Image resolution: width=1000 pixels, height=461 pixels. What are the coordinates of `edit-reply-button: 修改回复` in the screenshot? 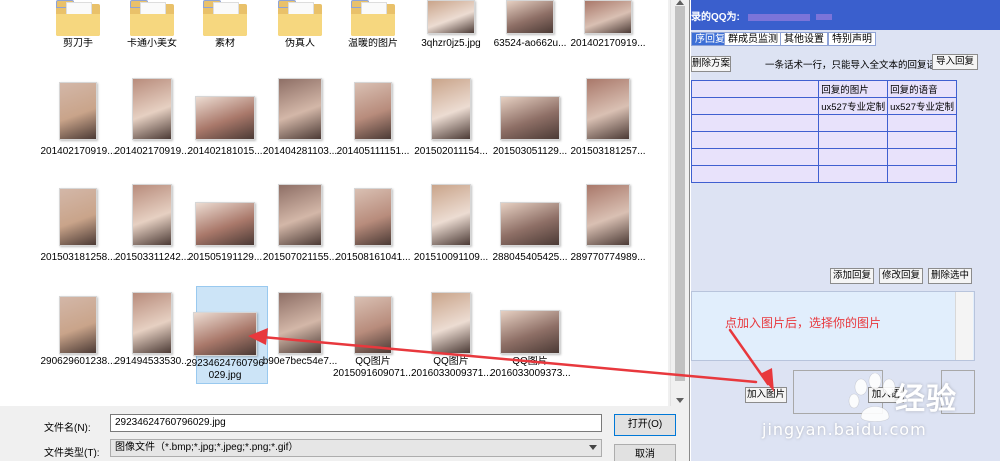 It's located at (901, 276).